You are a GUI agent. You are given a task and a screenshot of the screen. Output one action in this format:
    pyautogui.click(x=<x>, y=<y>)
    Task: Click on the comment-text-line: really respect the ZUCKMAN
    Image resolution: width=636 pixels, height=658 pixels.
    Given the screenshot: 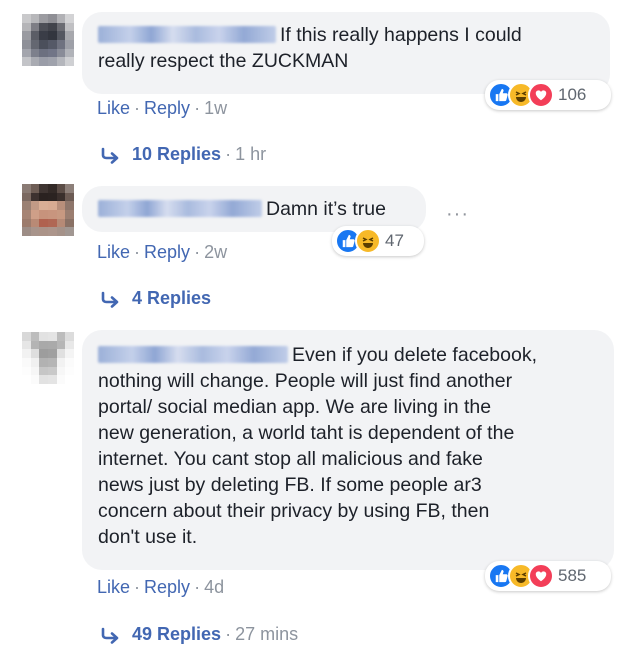 What is the action you would take?
    pyautogui.click(x=223, y=61)
    